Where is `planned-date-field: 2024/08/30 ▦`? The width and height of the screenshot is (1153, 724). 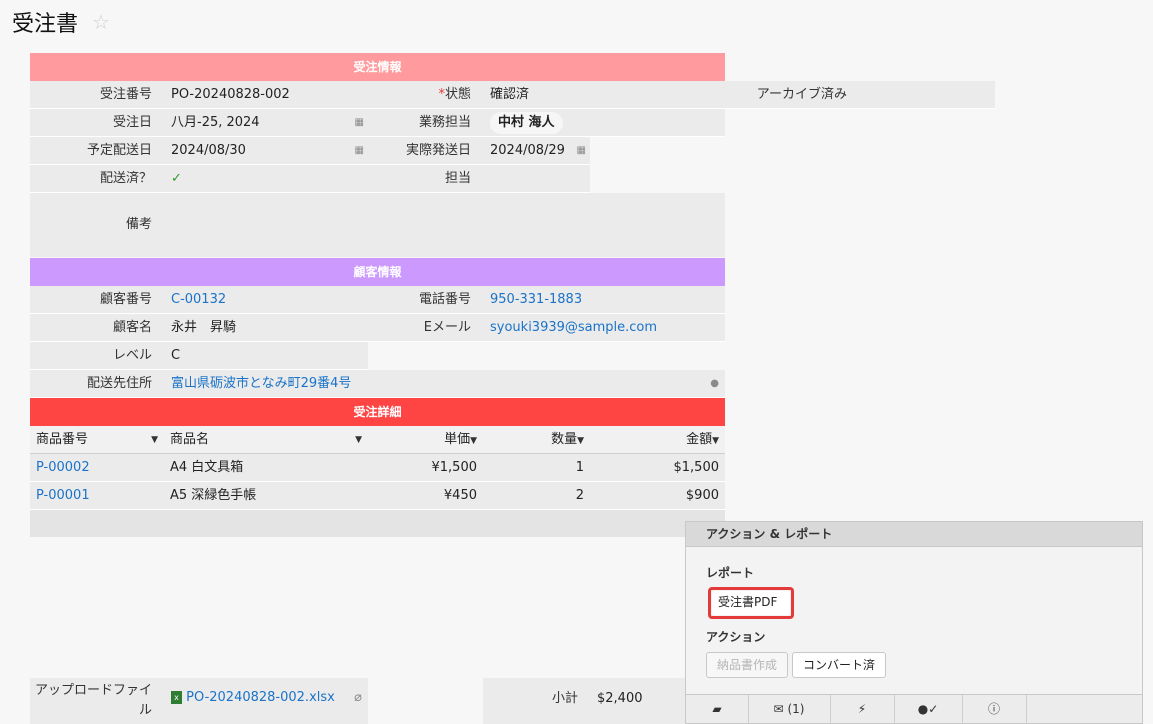
planned-date-field: 2024/08/30 ▦ is located at coordinates (266, 151).